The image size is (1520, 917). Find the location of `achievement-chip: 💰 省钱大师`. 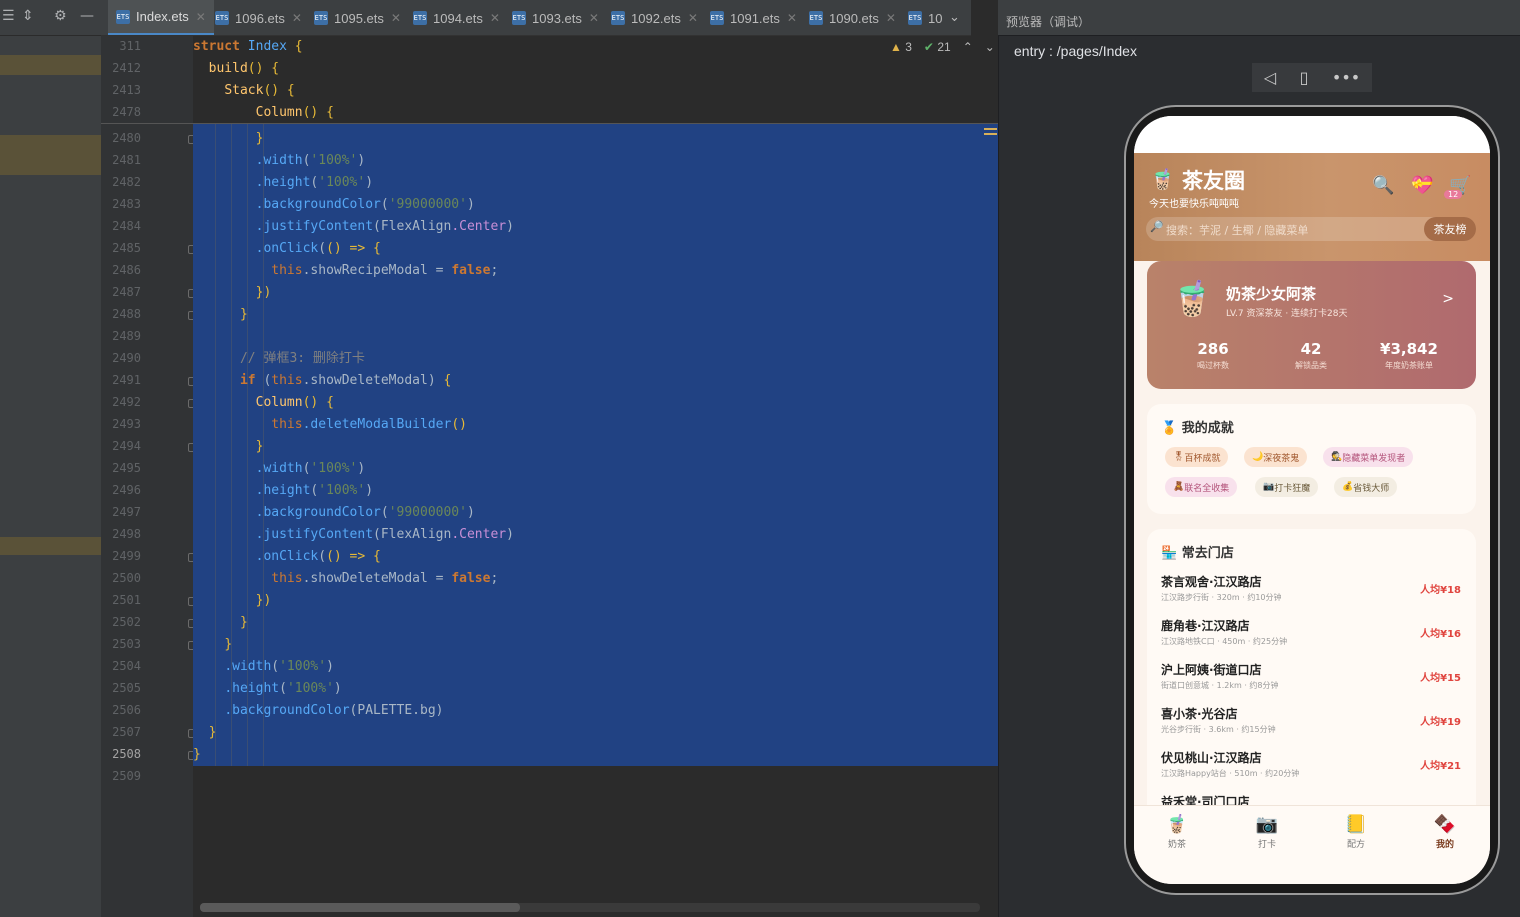

achievement-chip: 💰 省钱大师 is located at coordinates (1366, 487).